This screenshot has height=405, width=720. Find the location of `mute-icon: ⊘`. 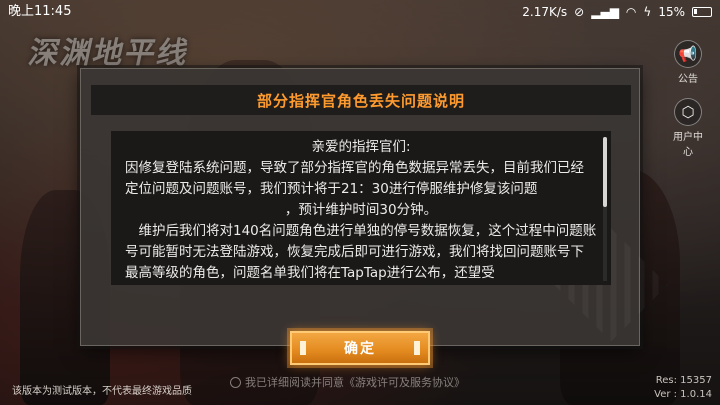

mute-icon: ⊘ is located at coordinates (579, 12).